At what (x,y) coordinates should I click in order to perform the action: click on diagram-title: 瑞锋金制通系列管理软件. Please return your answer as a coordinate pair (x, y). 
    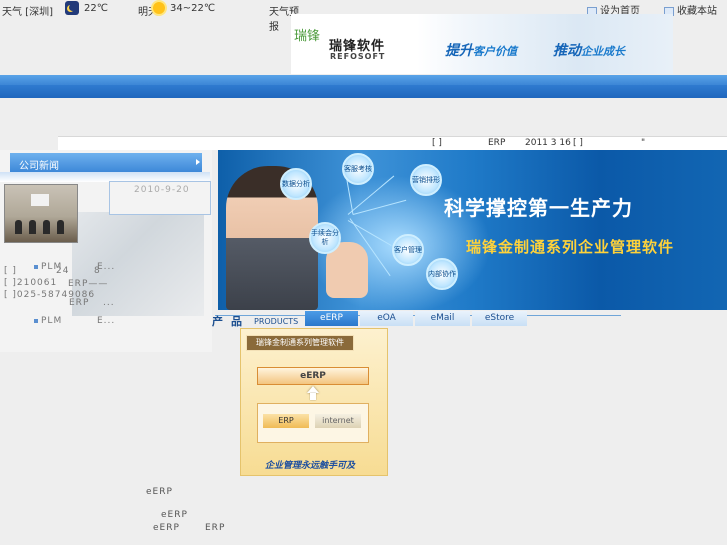
    Looking at the image, I should click on (300, 343).